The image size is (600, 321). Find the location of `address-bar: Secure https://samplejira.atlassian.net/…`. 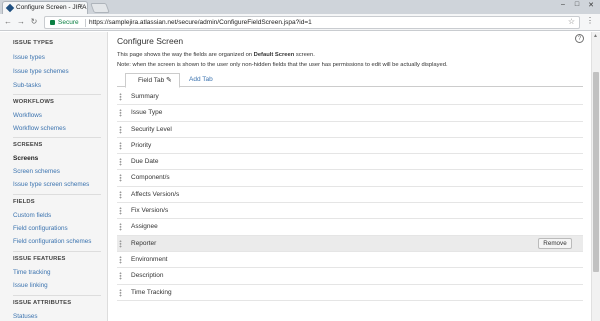

address-bar: Secure https://samplejira.atlassian.net/… is located at coordinates (312, 22).